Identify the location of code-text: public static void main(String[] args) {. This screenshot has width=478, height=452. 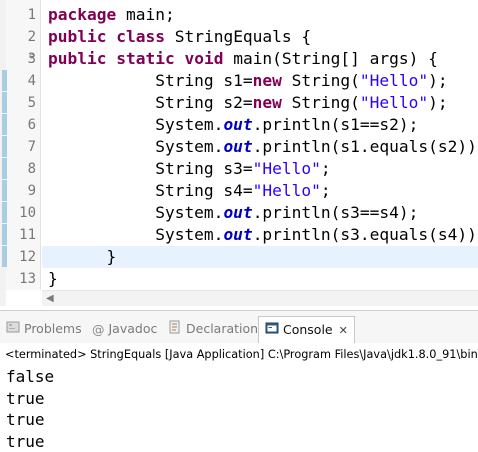
(260, 59).